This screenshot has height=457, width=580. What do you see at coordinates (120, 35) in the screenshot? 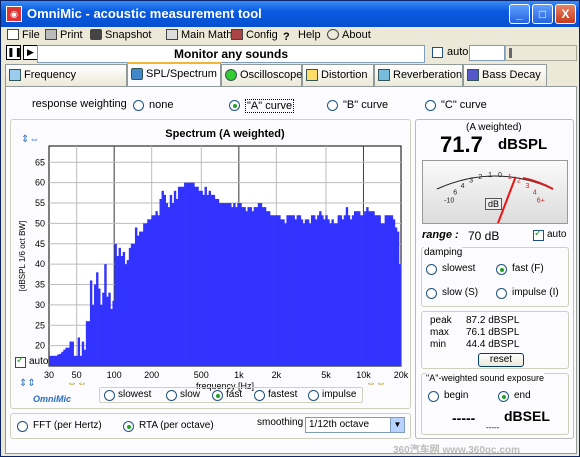
I see `menu-snapshot: Snapshot` at bounding box center [120, 35].